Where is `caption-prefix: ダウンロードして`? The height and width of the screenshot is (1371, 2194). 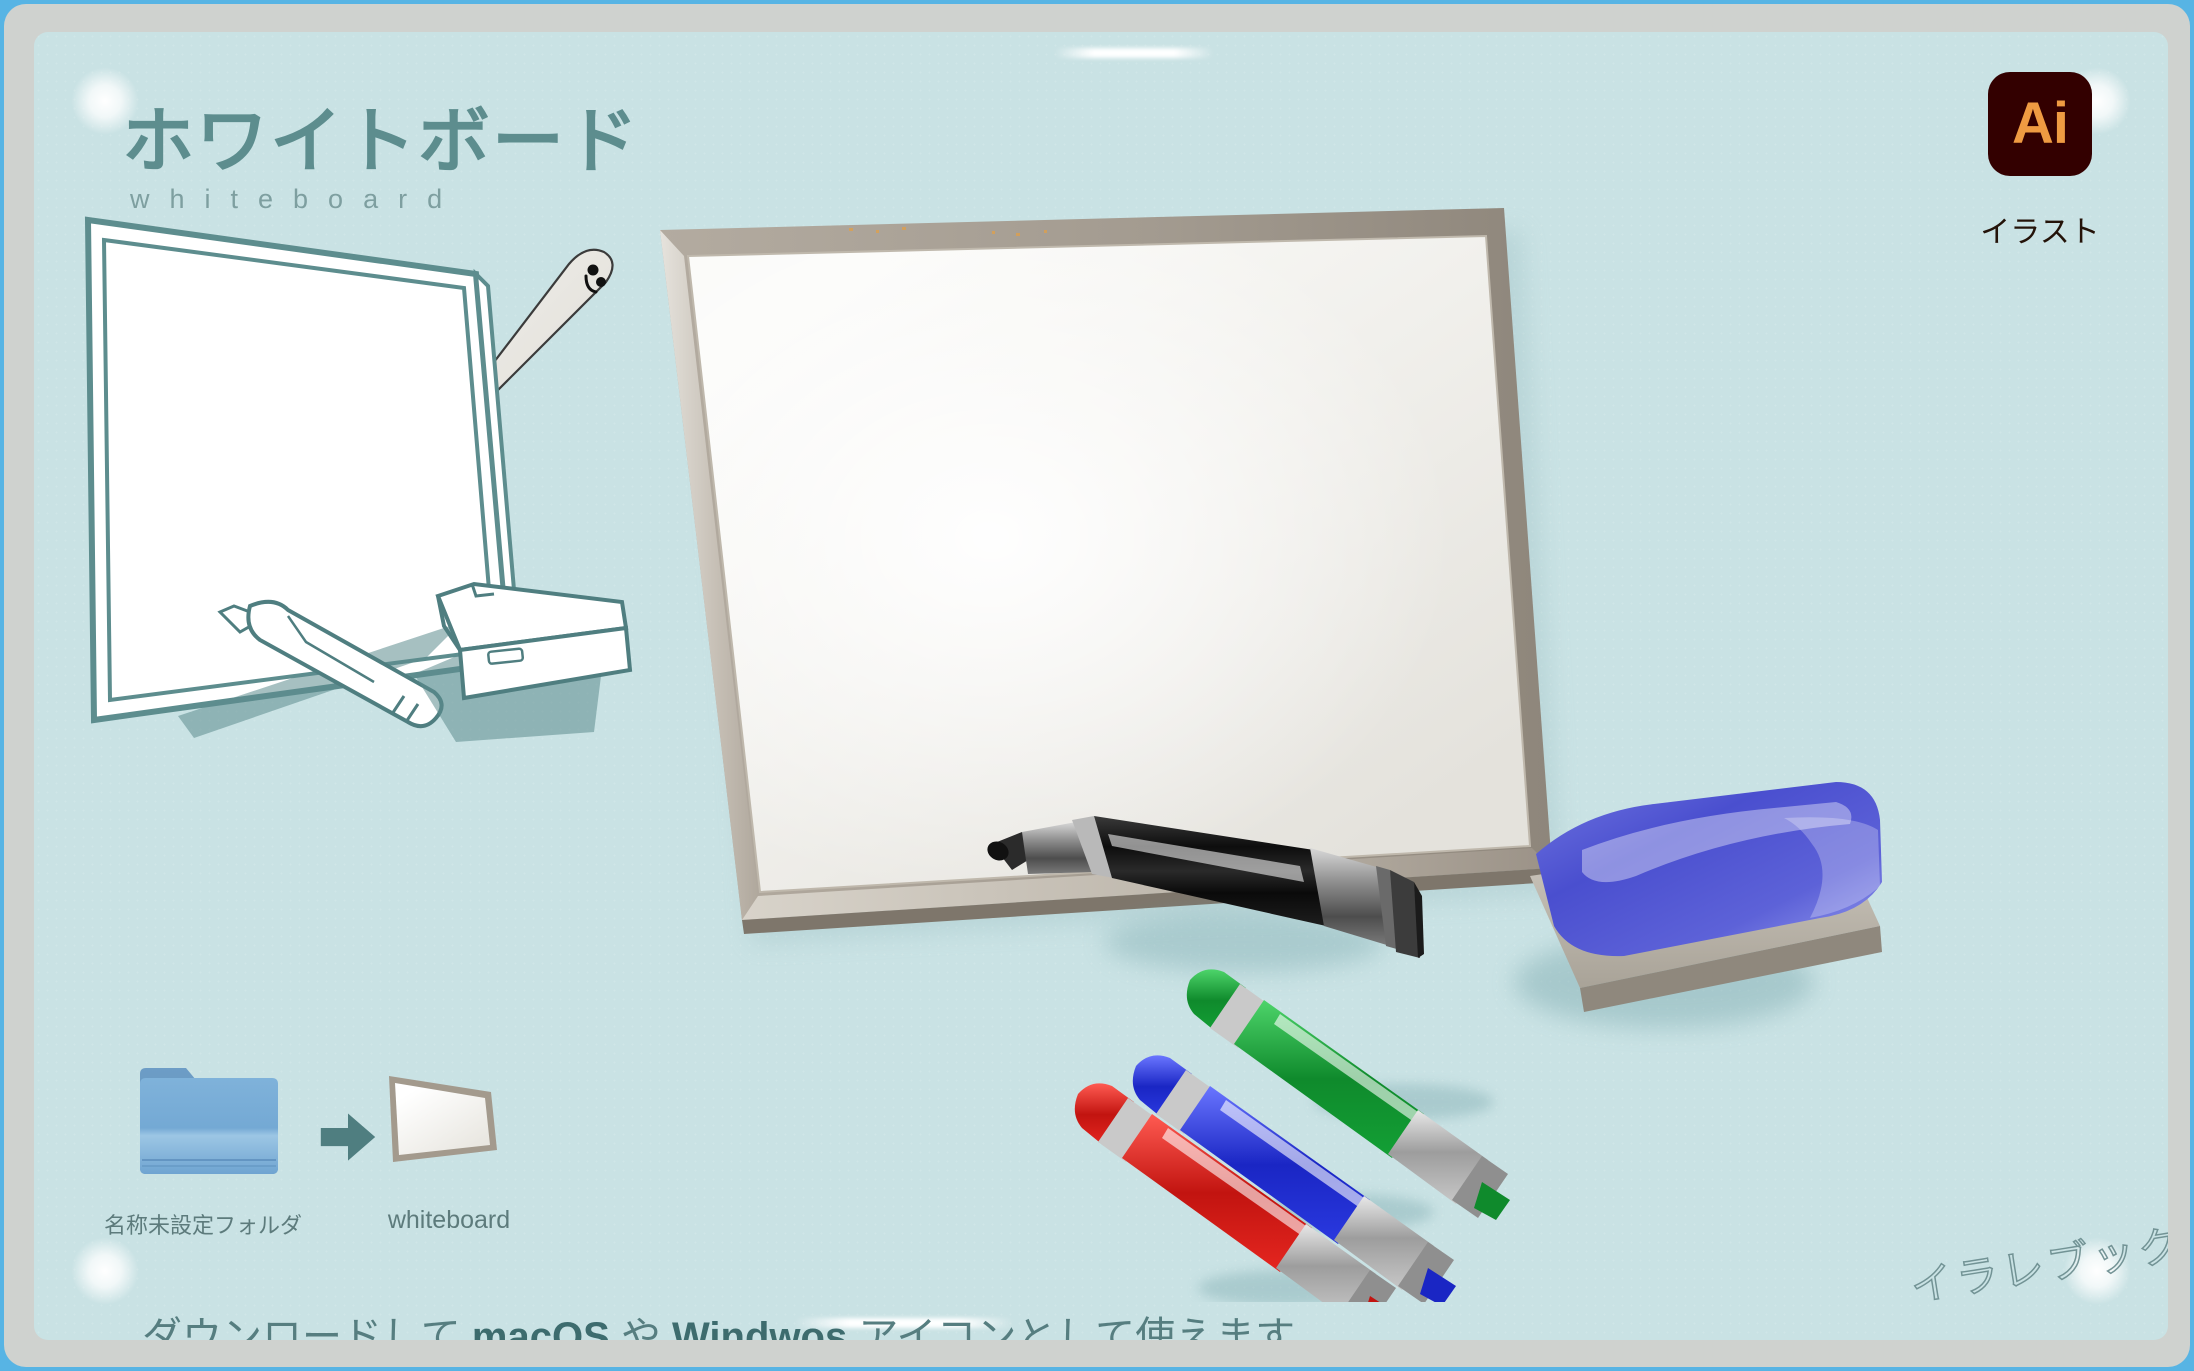 caption-prefix: ダウンロードして is located at coordinates (307, 1327).